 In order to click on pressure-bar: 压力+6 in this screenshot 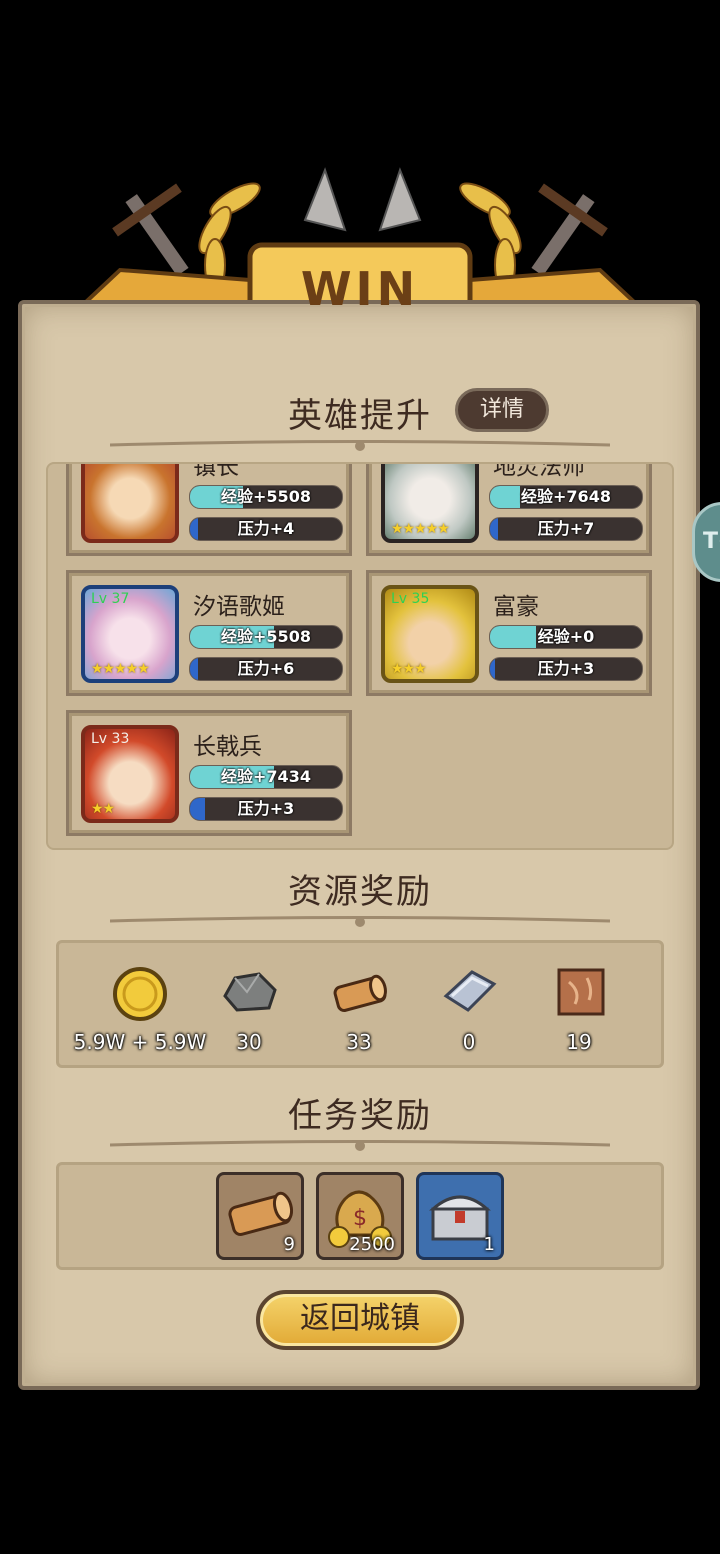, I will do `click(266, 669)`.